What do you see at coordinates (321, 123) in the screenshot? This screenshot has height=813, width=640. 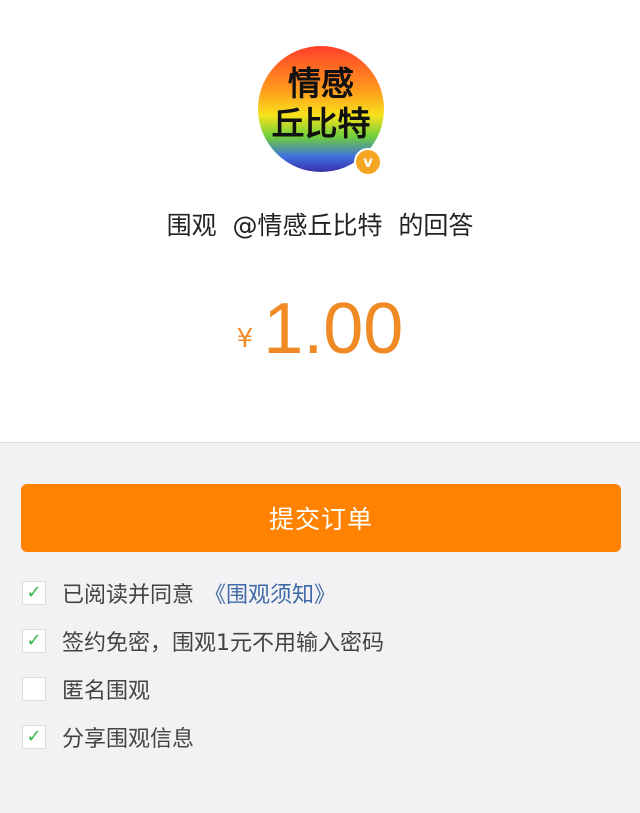 I see `avatar-text-line2: 丘比特` at bounding box center [321, 123].